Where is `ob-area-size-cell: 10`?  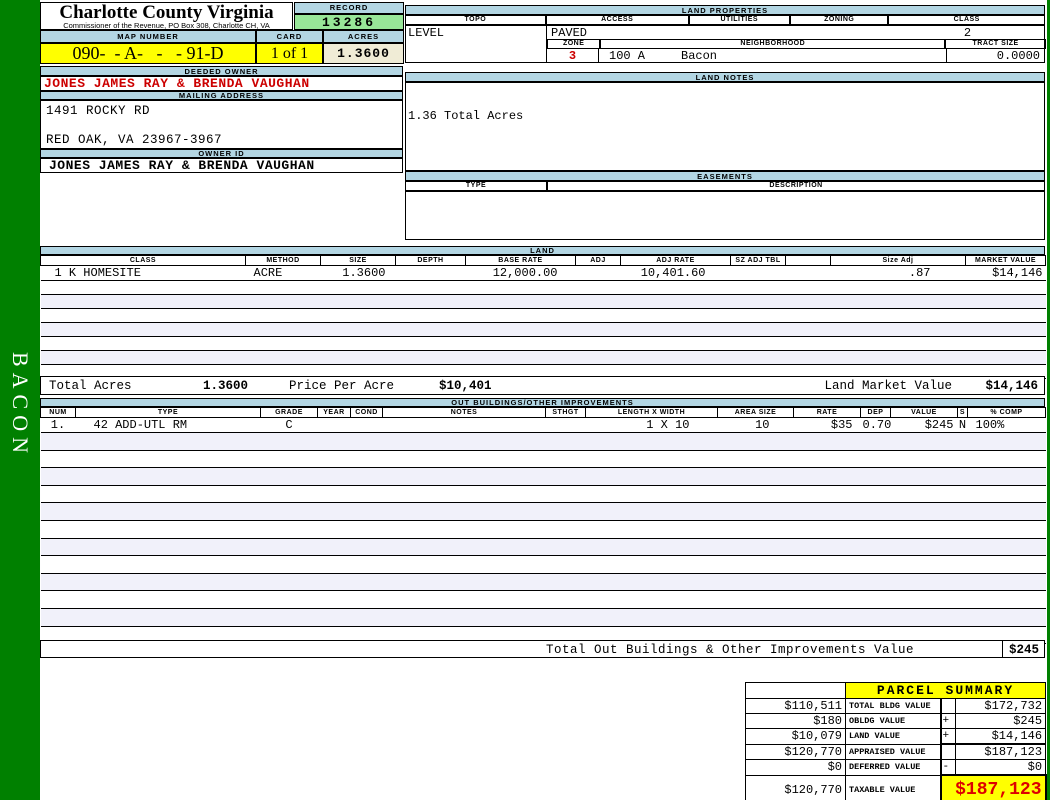
ob-area-size-cell: 10 is located at coordinates (755, 425).